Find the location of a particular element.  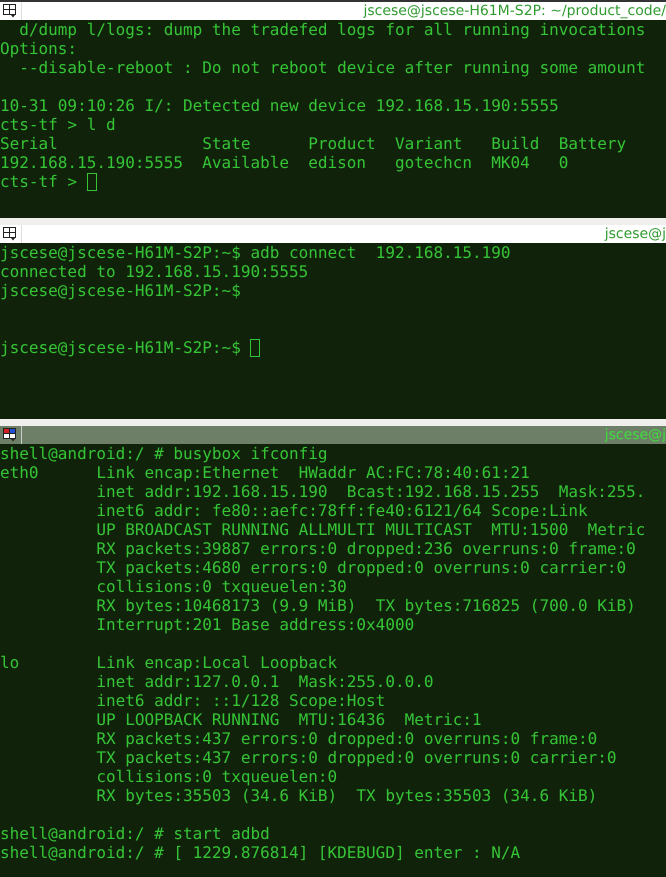

terminal-line: UP BROADCAST RUNNING ALLMULTI MULTICAST MTU:1500 Metric is located at coordinates (370, 529).